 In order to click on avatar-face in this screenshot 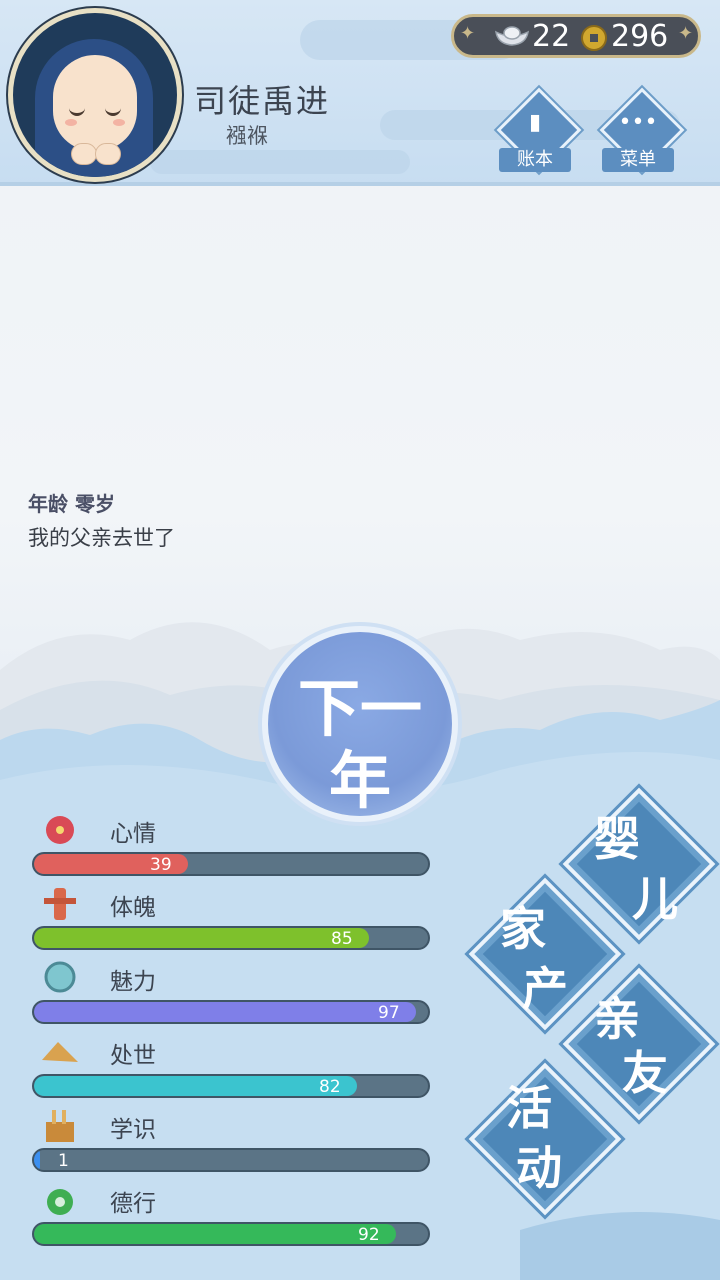, I will do `click(95, 110)`.